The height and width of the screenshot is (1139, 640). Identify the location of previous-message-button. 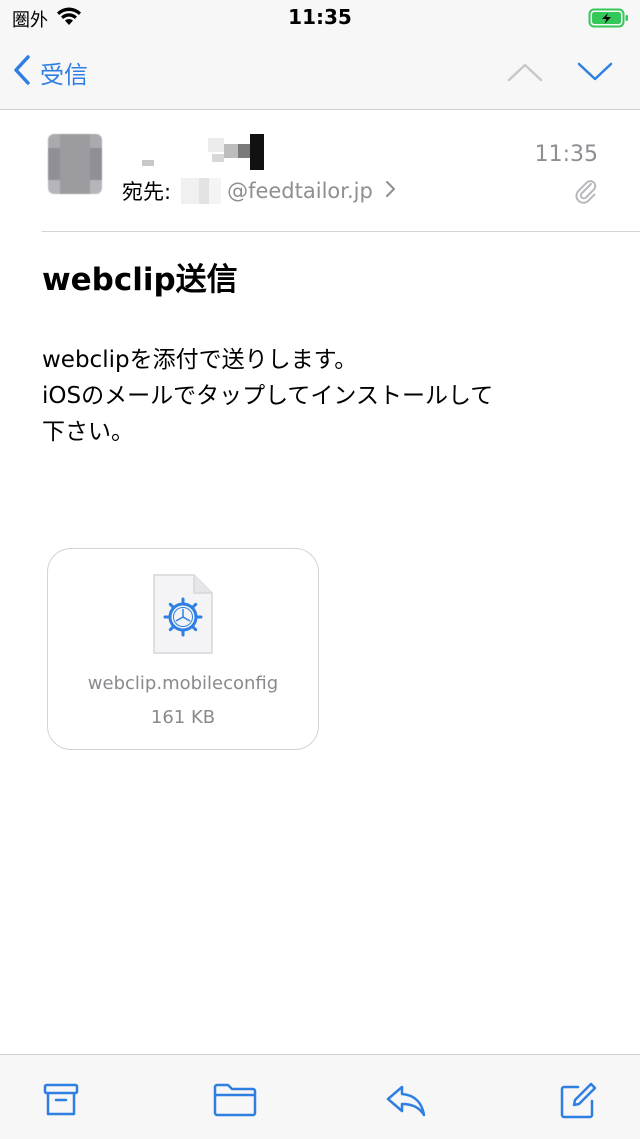
(525, 74).